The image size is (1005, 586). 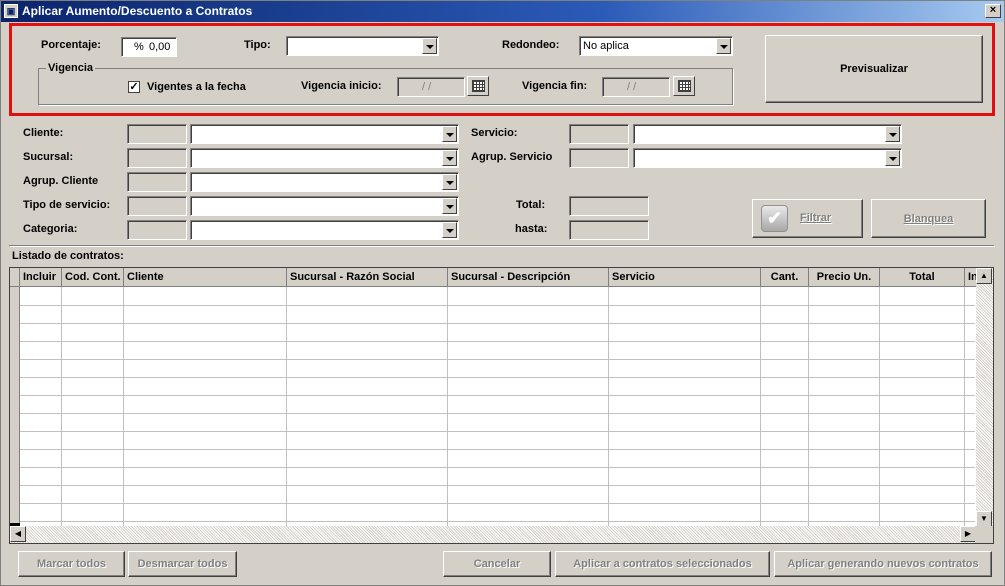 What do you see at coordinates (497, 564) in the screenshot?
I see `cancelar-button: Cancelar` at bounding box center [497, 564].